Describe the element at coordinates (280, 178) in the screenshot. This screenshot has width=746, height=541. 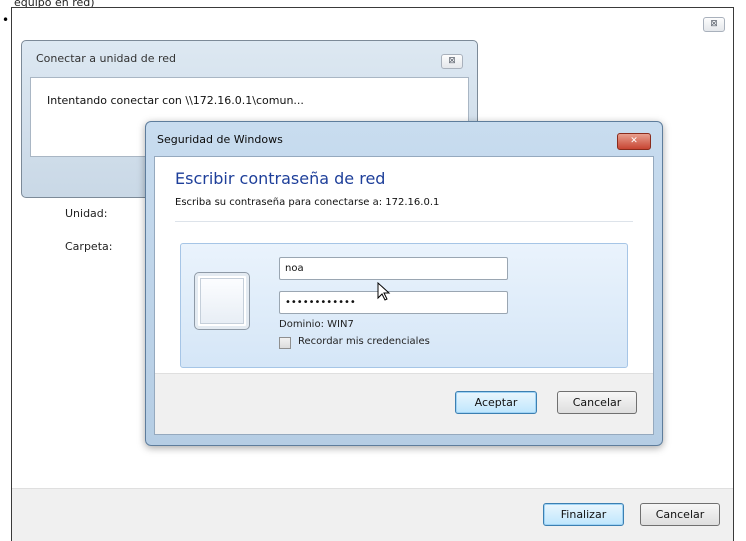
I see `dialog-heading: Escribir contraseña de red` at that location.